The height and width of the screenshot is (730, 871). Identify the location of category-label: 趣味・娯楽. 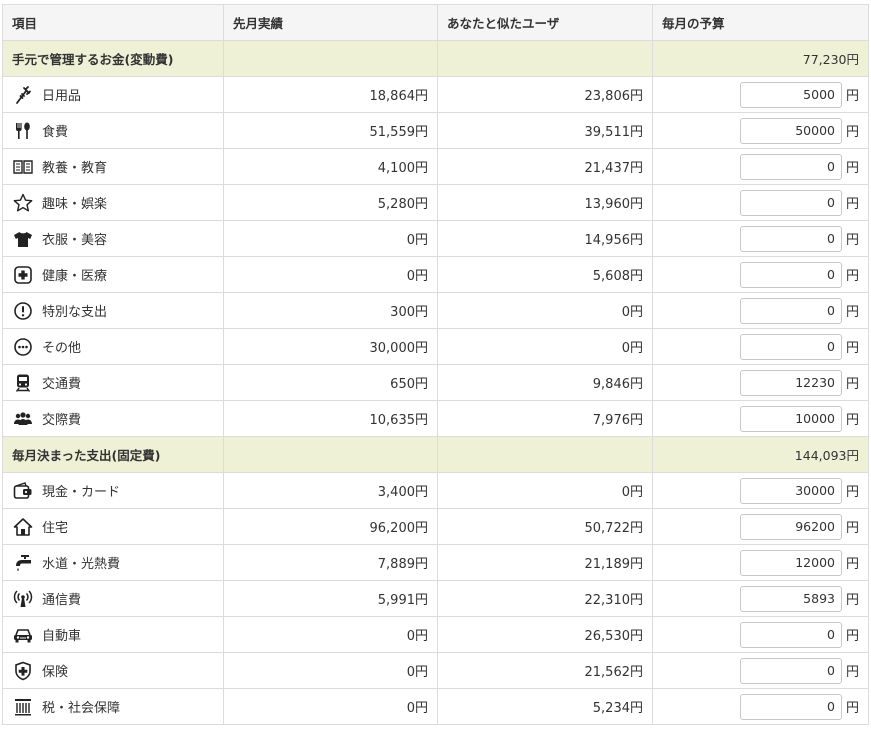
(75, 204).